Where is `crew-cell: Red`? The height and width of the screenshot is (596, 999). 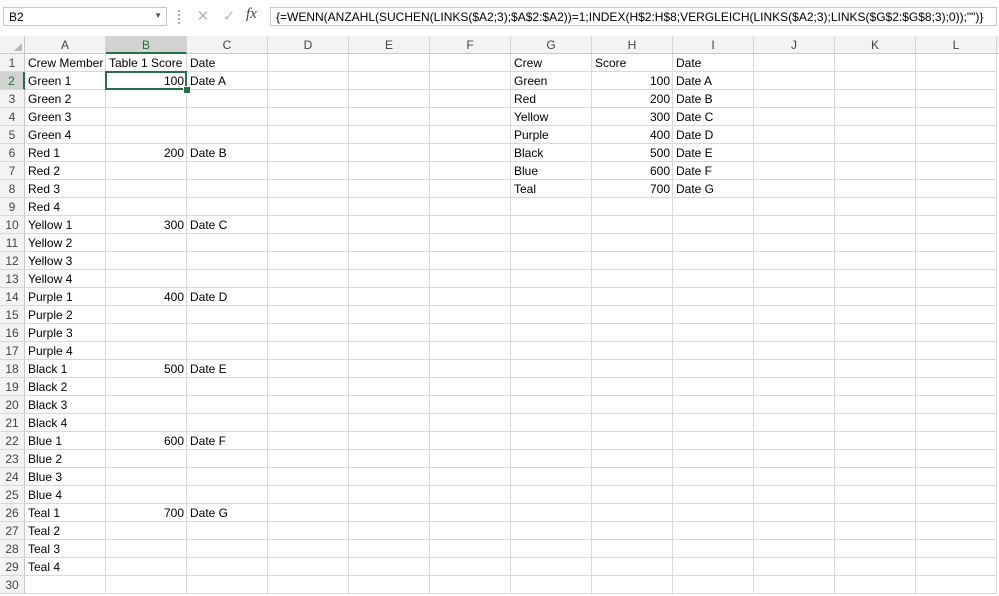
crew-cell: Red is located at coordinates (551, 99).